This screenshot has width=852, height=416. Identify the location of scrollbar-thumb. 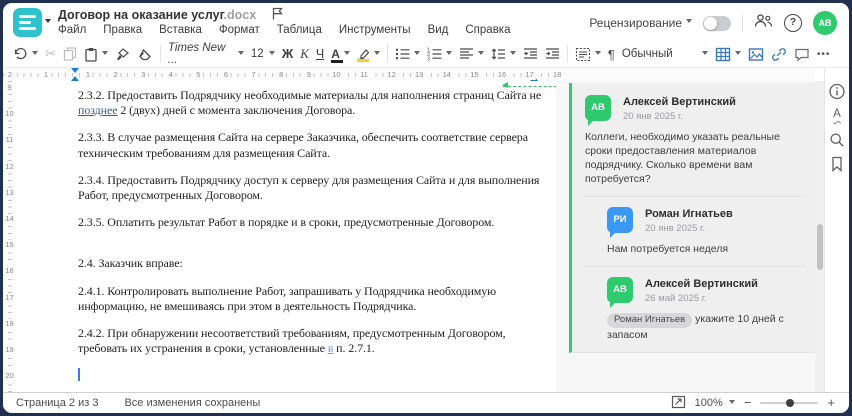
(819, 247).